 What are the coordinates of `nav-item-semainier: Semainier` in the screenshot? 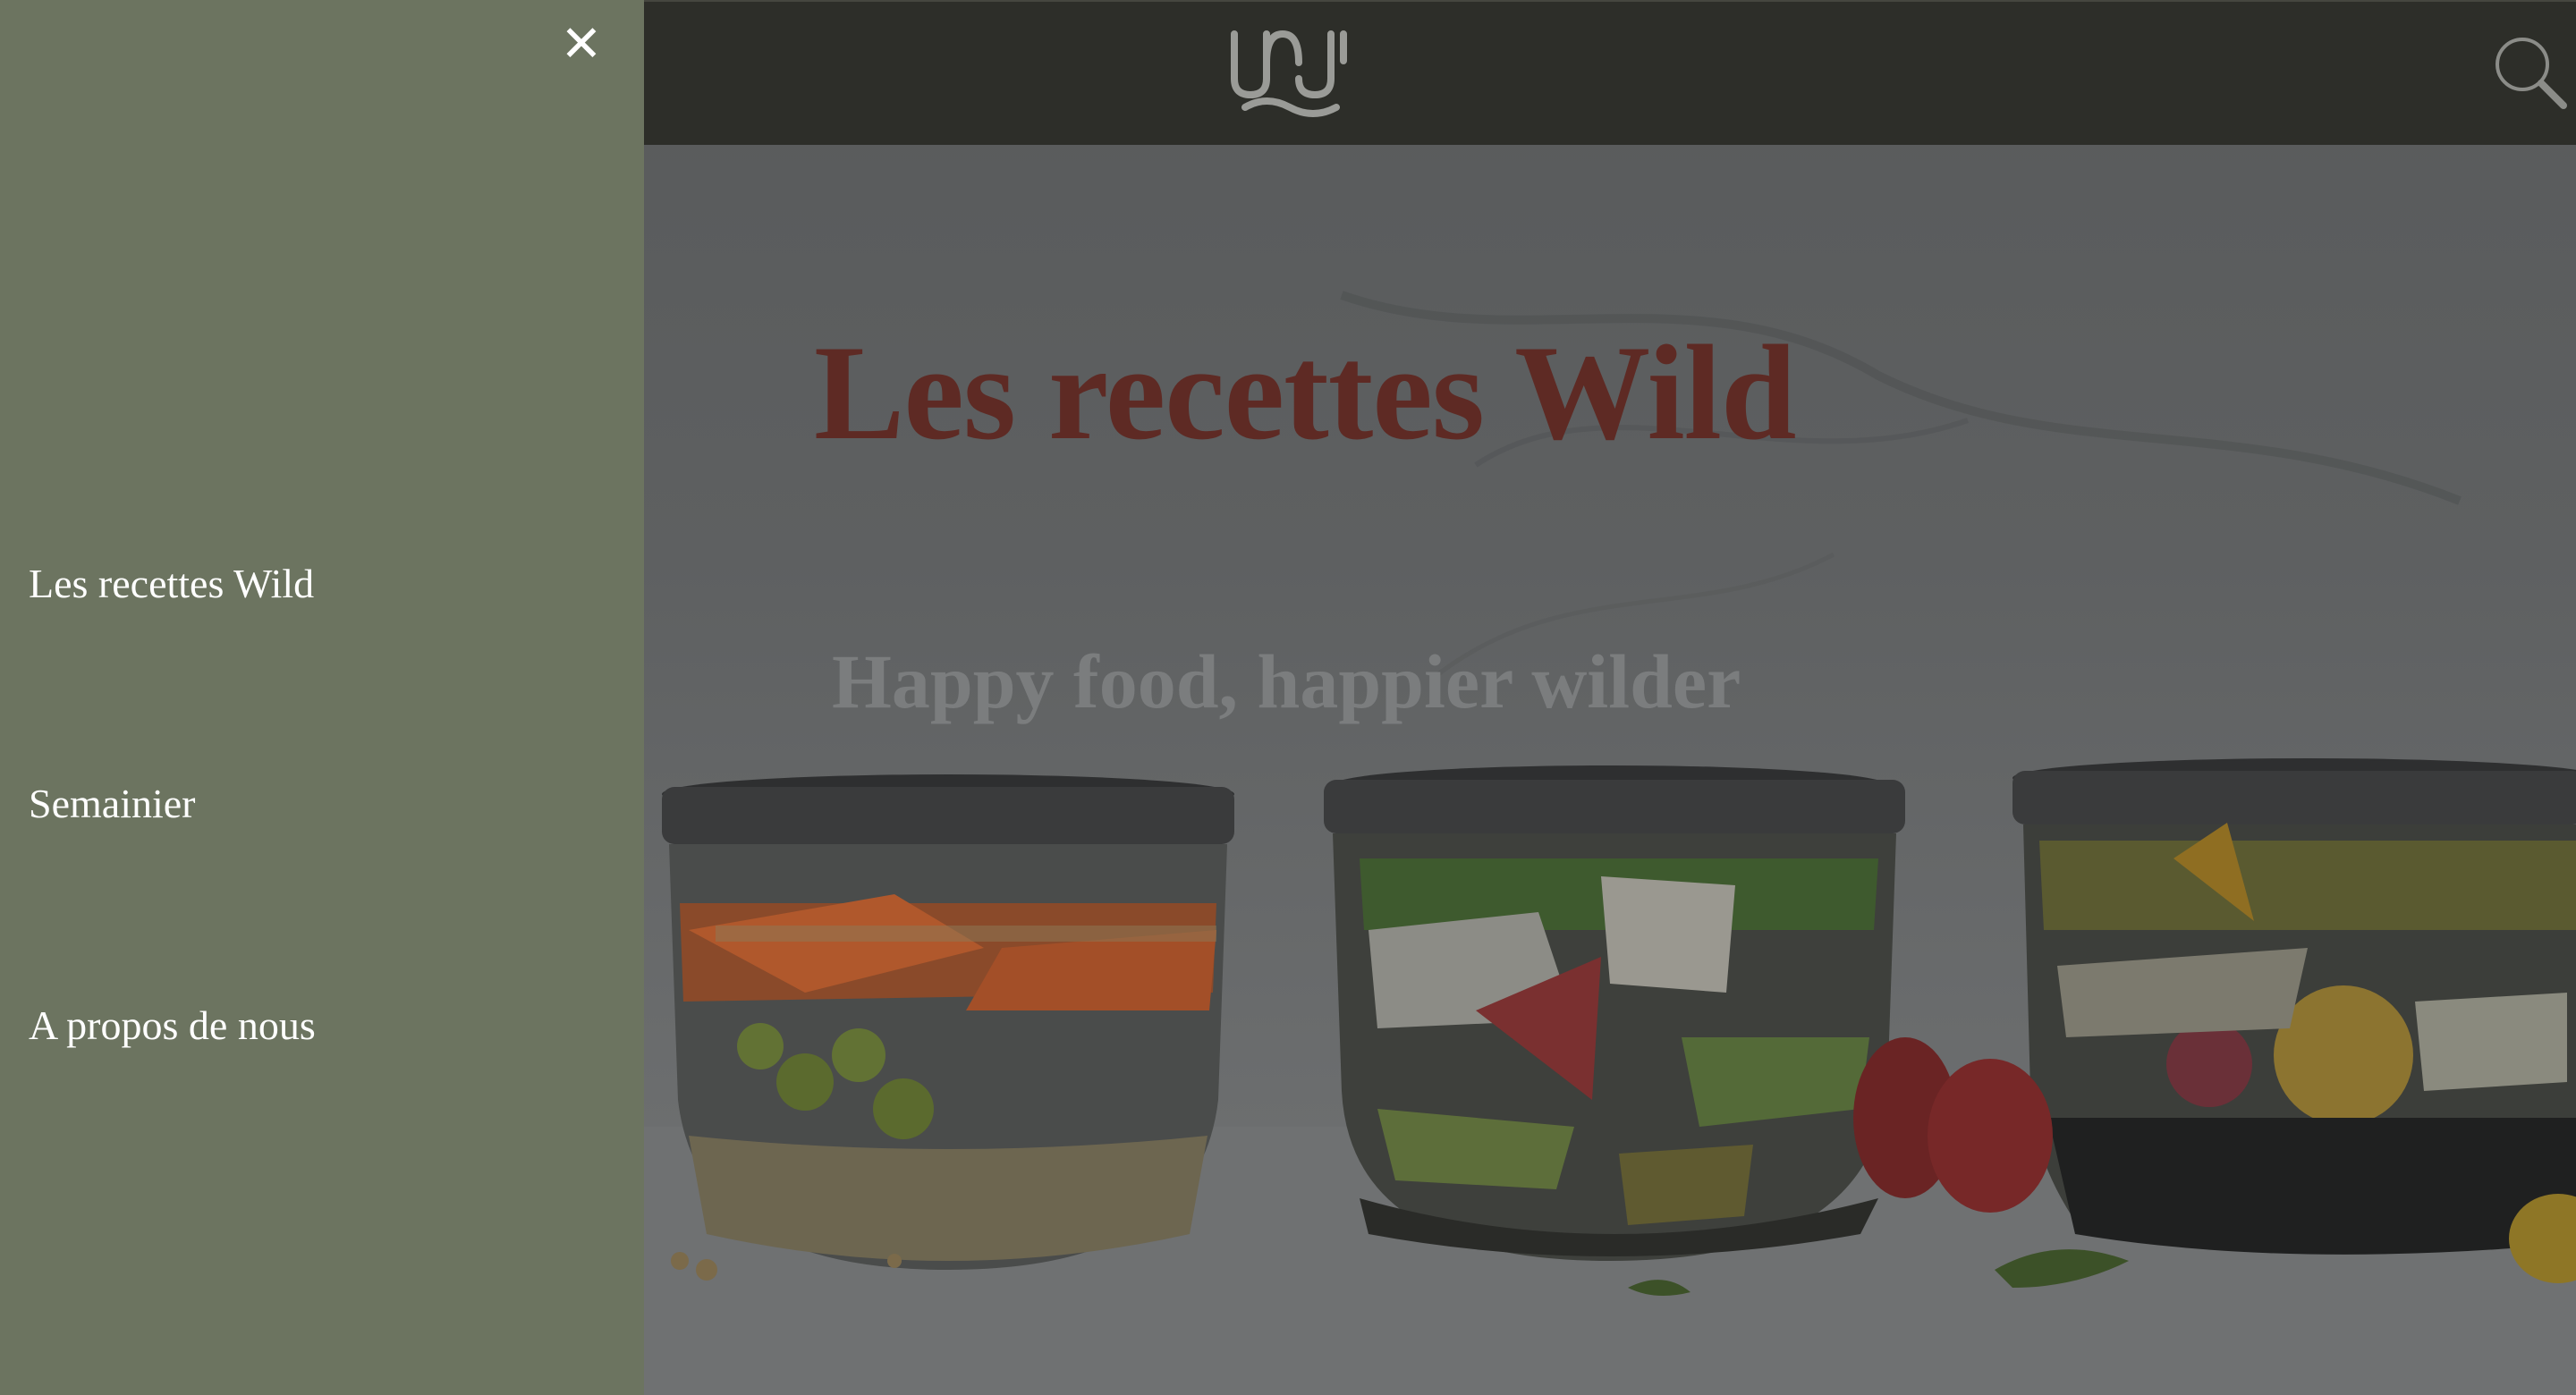 It's located at (112, 803).